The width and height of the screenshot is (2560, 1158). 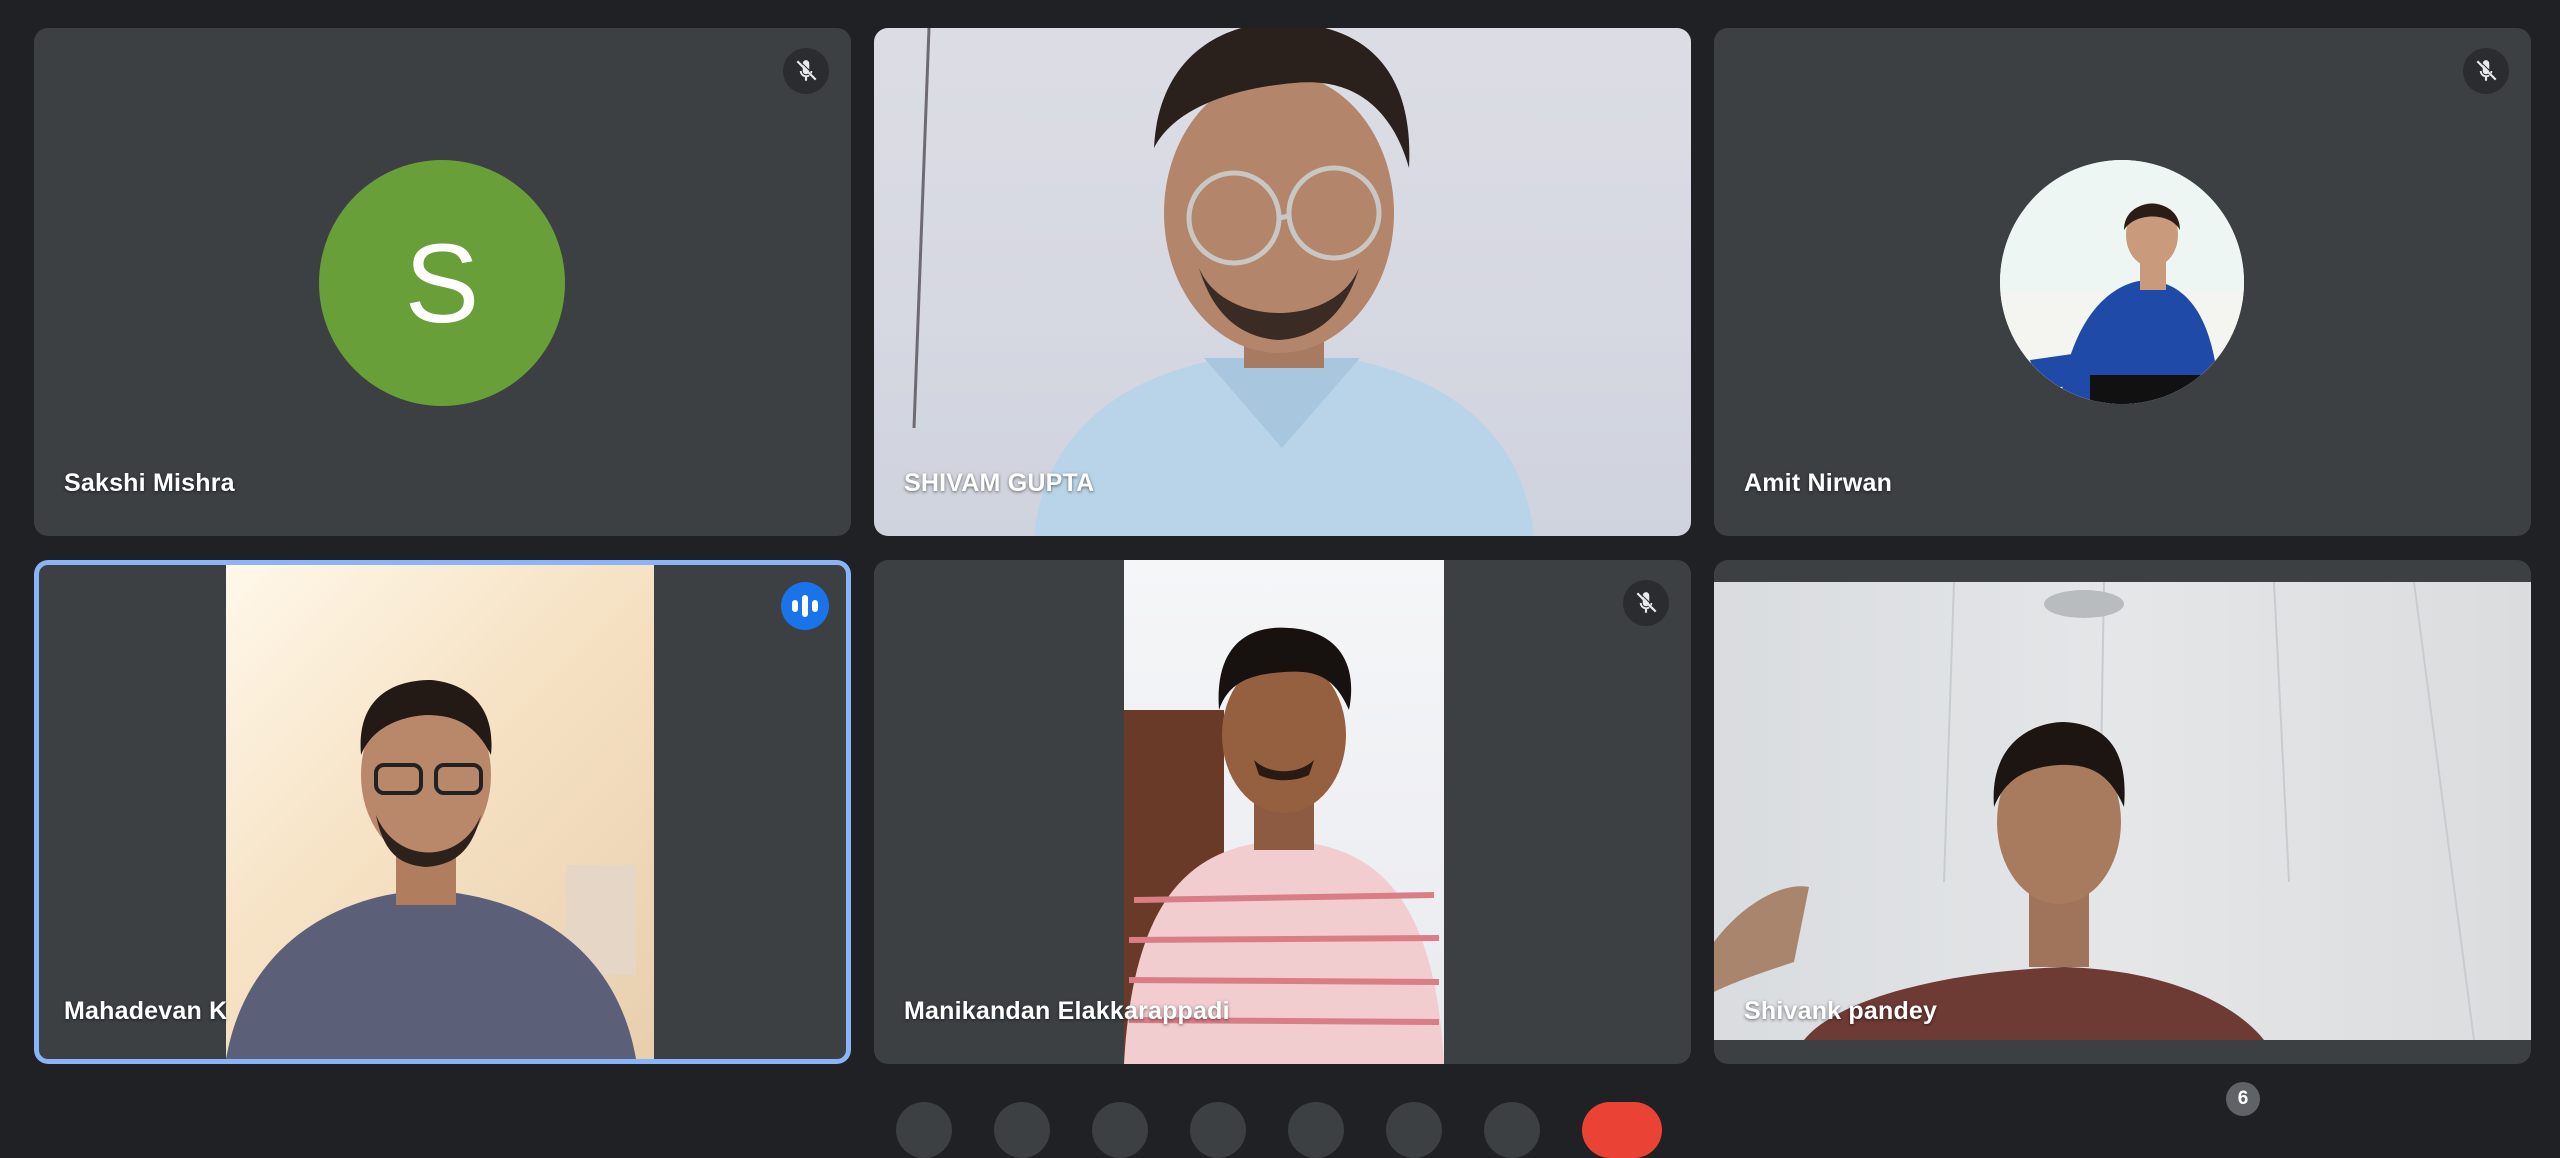 I want to click on participant-tile: S Sakshi Mishra, so click(x=442, y=282).